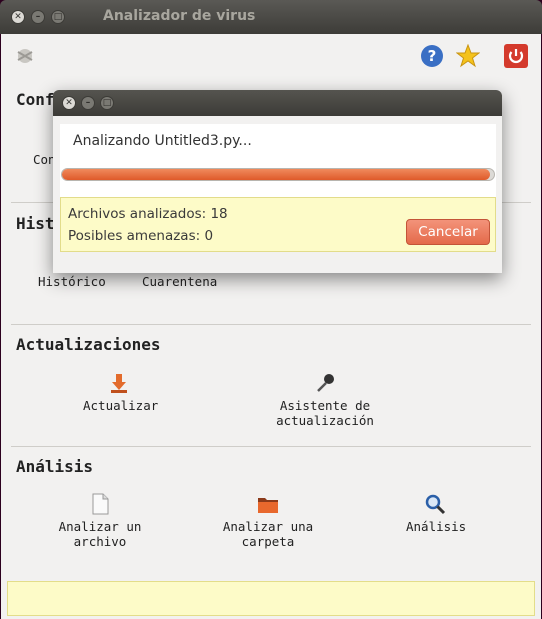 The image size is (542, 619). I want to click on progress-fill, so click(276, 174).